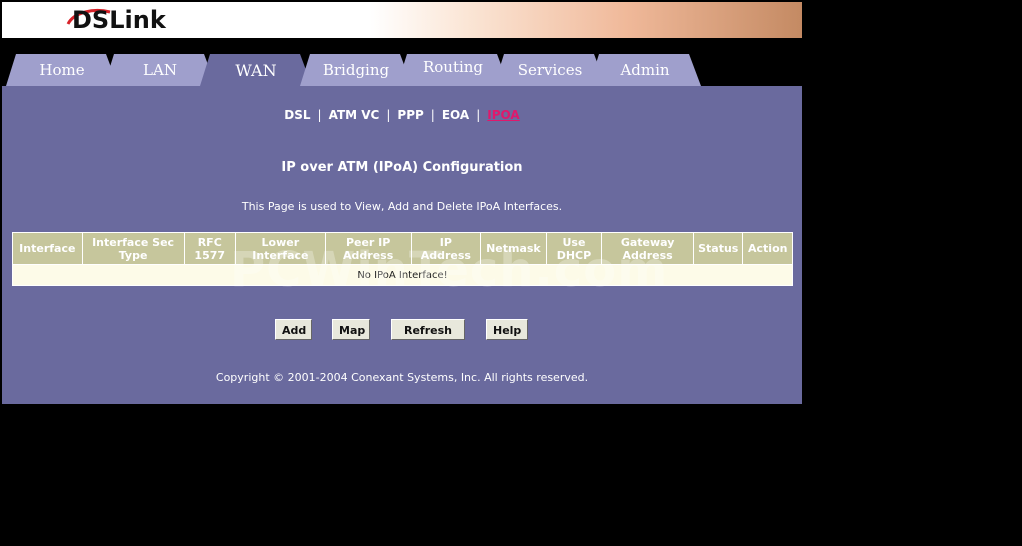 The height and width of the screenshot is (546, 1022). I want to click on column-header: Lower Interface, so click(280, 248).